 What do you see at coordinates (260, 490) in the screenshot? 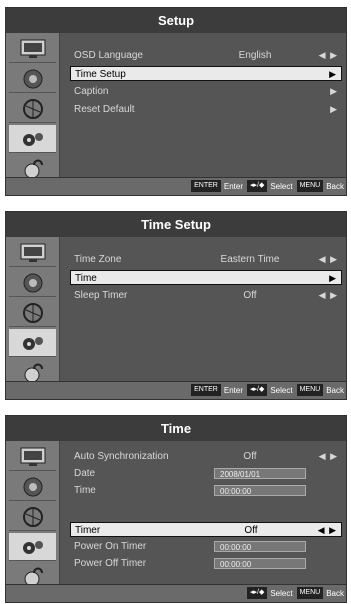
I see `time-field: 00:00:00` at bounding box center [260, 490].